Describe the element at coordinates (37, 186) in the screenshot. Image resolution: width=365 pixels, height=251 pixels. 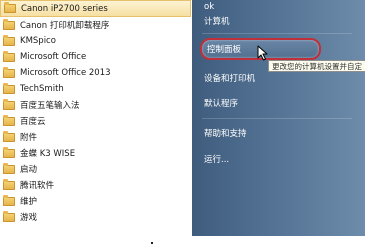
I see `program-folder-label: 腾讯软件` at that location.